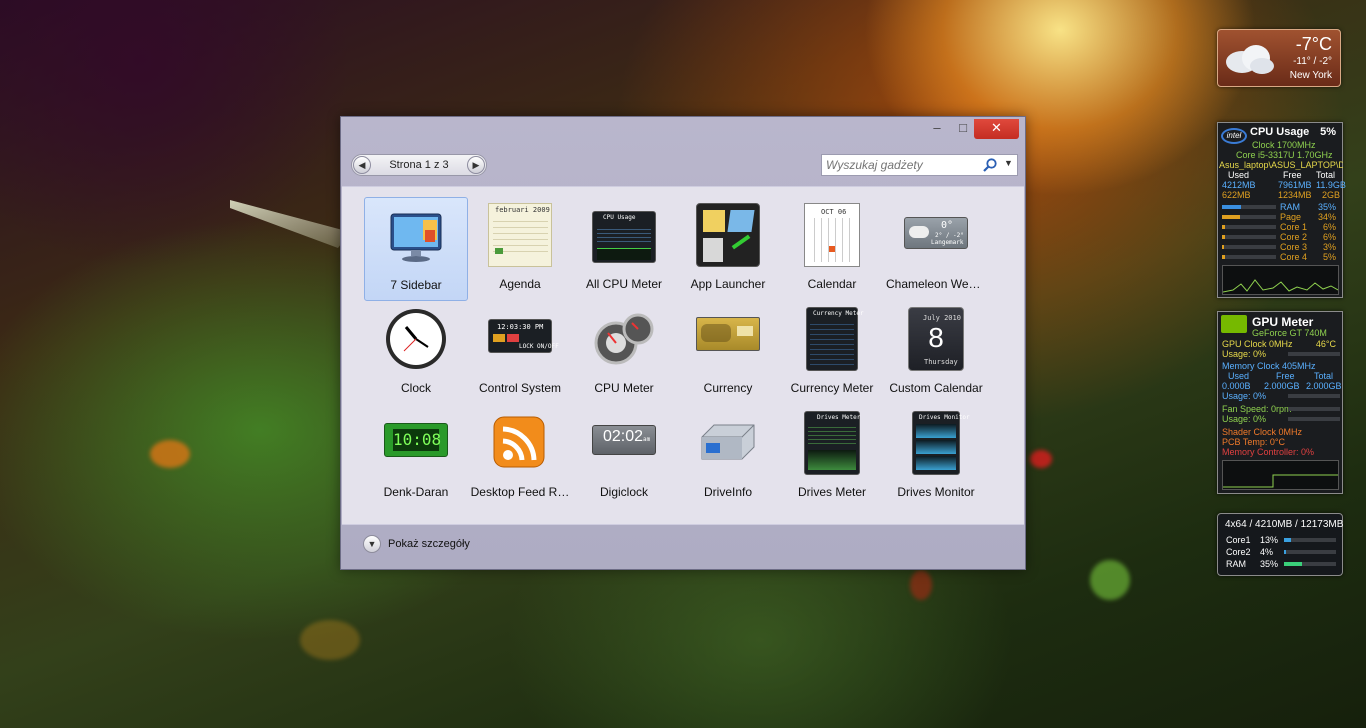 This screenshot has width=1366, height=728. What do you see at coordinates (416, 492) in the screenshot?
I see `gadget-label: Denk-Daran` at bounding box center [416, 492].